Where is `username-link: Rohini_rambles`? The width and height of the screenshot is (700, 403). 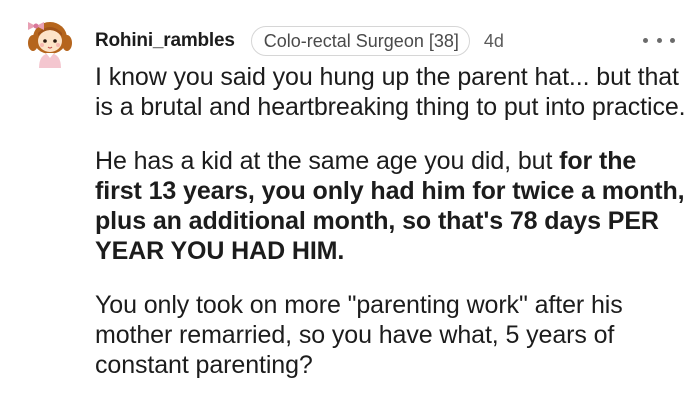
username-link: Rohini_rambles is located at coordinates (165, 41).